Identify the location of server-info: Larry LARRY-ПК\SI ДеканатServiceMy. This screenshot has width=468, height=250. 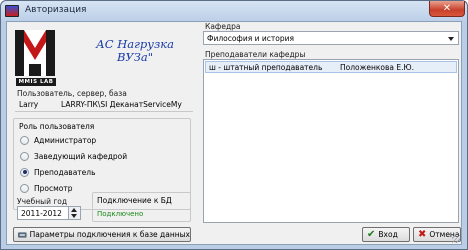
(104, 105).